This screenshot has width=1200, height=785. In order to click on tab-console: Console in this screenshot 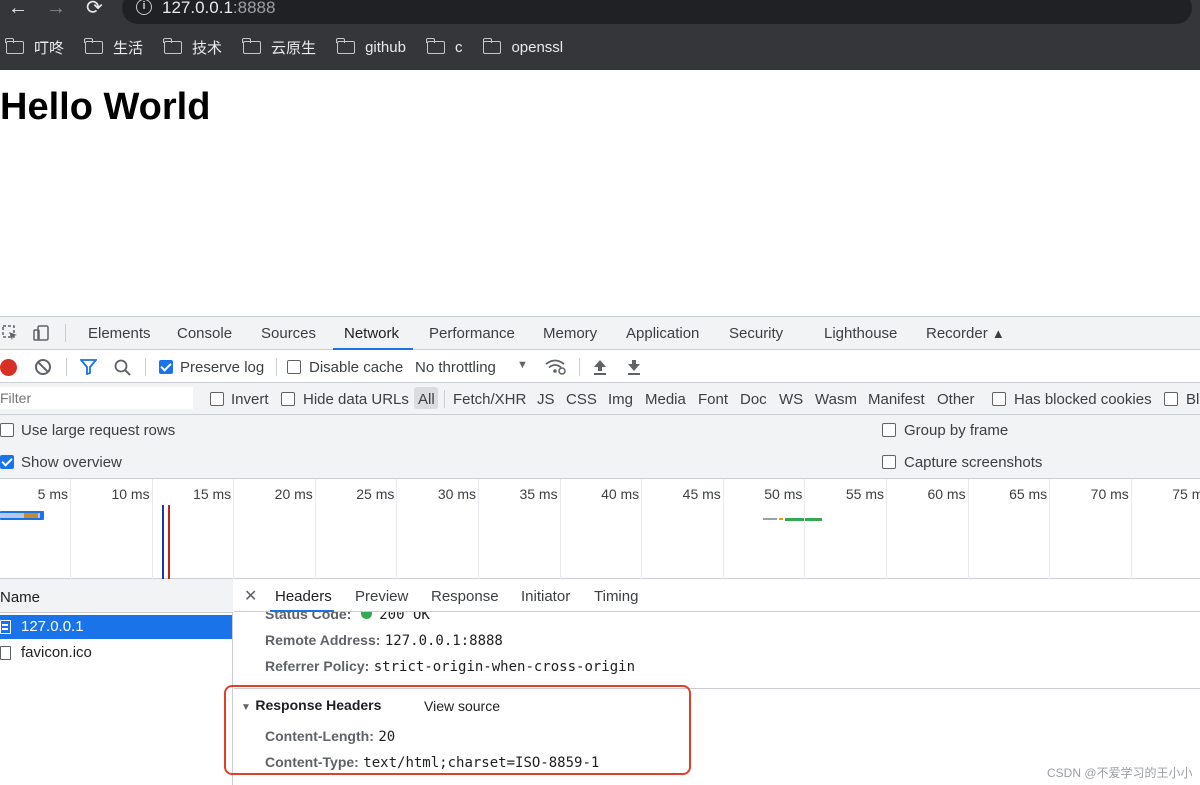, I will do `click(204, 333)`.